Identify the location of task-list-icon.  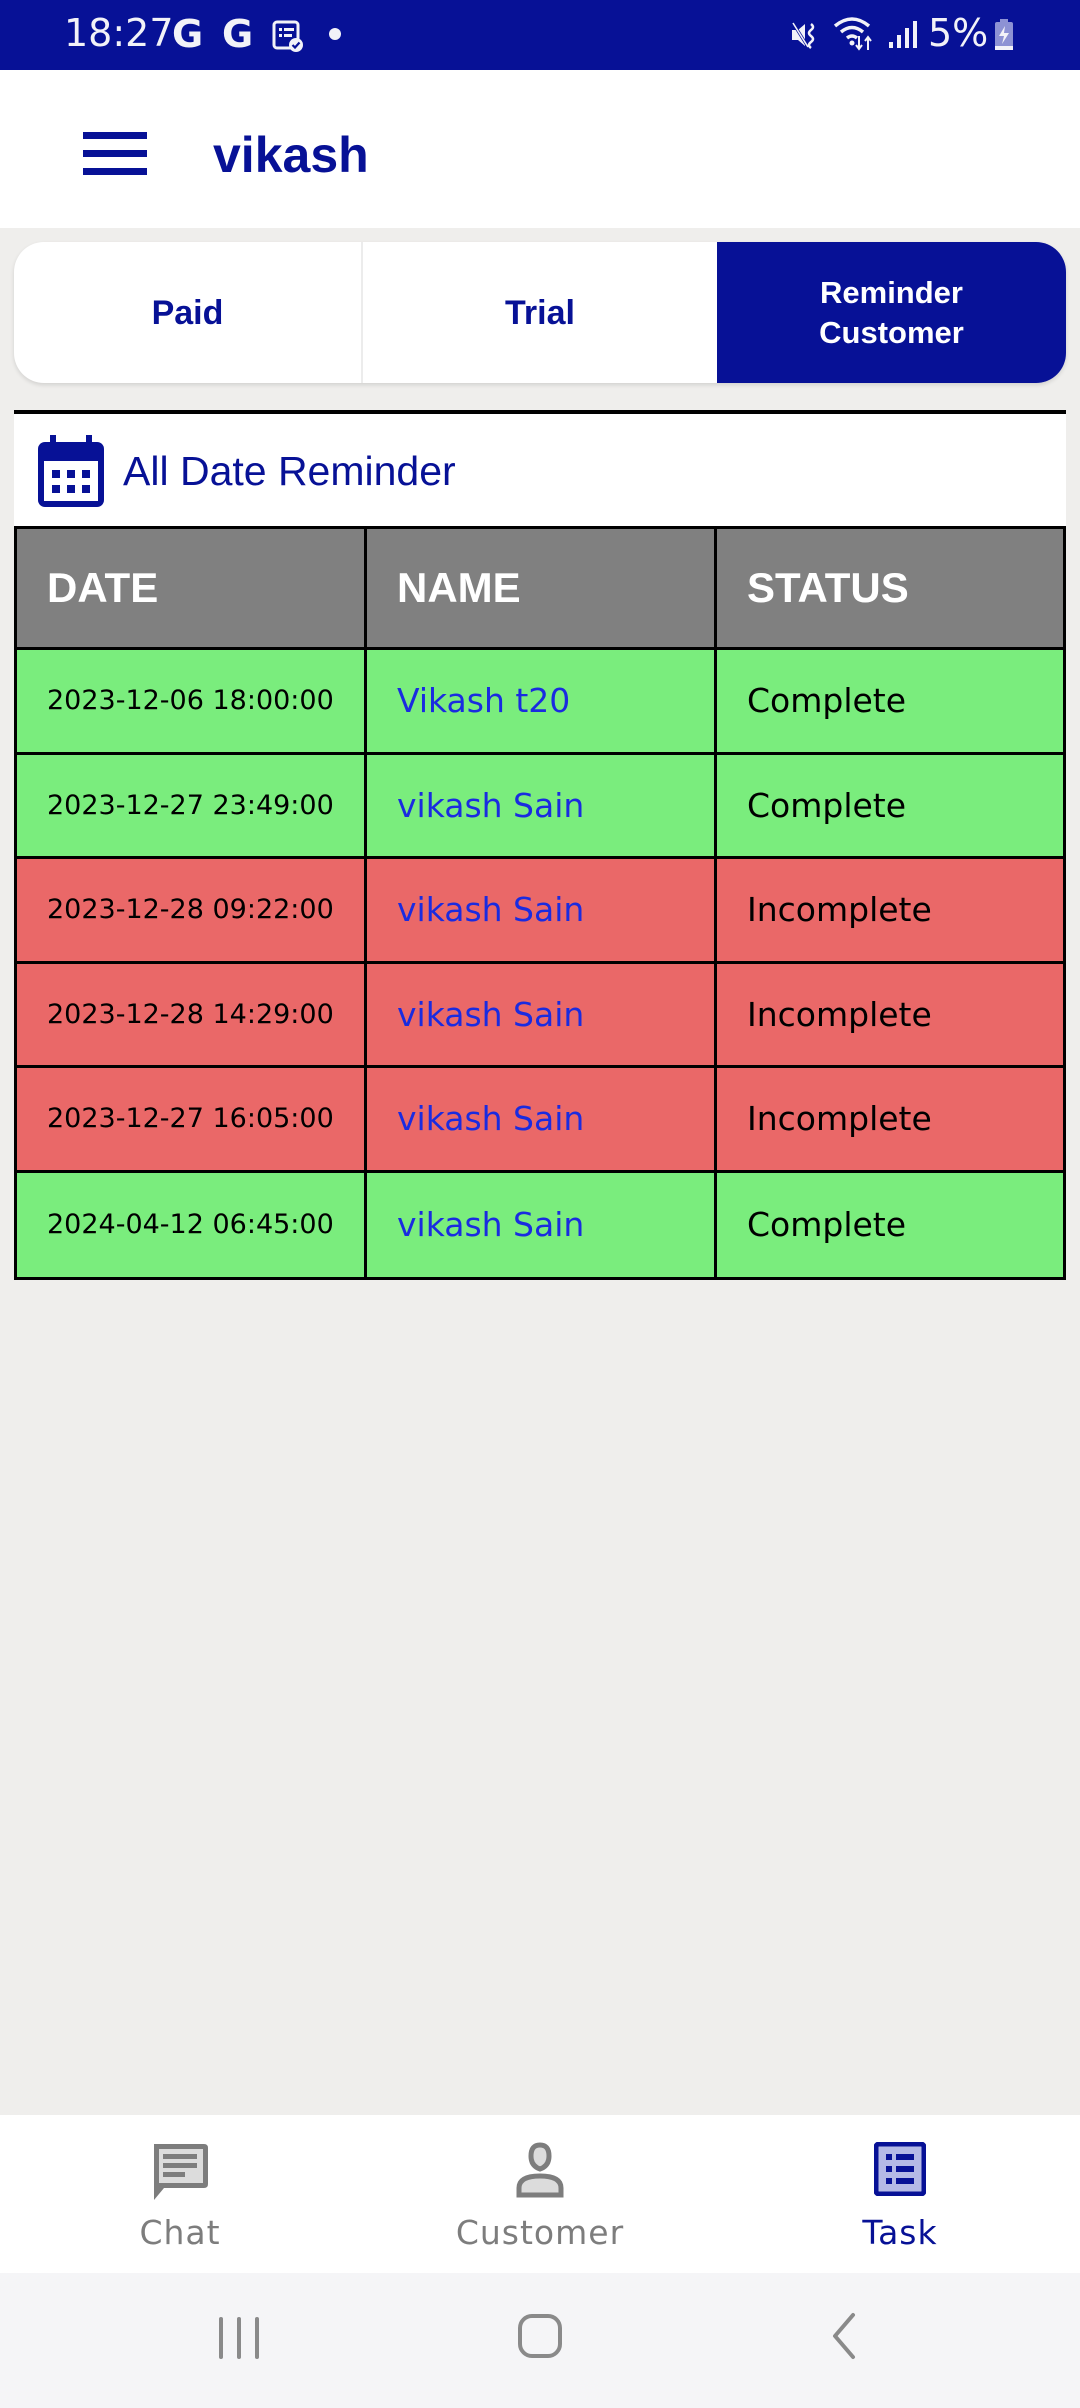
(900, 2169).